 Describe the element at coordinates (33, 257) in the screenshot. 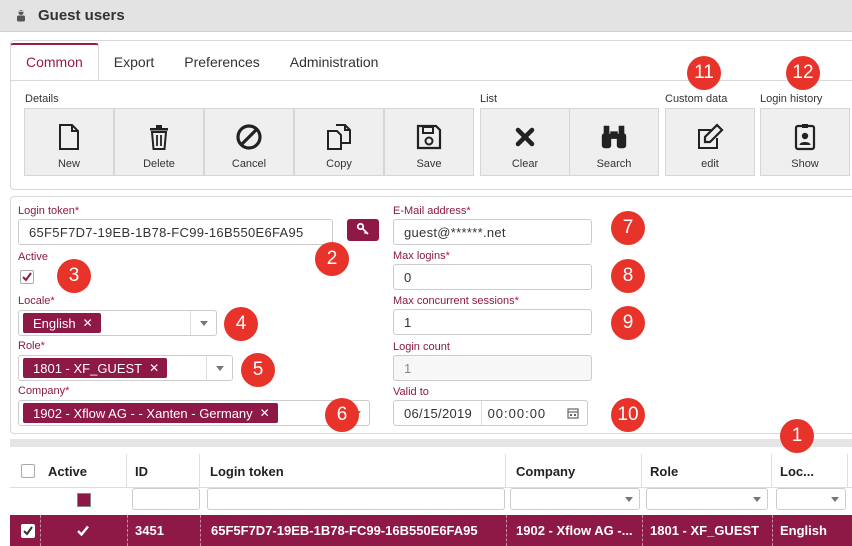

I see `active-label: Active` at that location.